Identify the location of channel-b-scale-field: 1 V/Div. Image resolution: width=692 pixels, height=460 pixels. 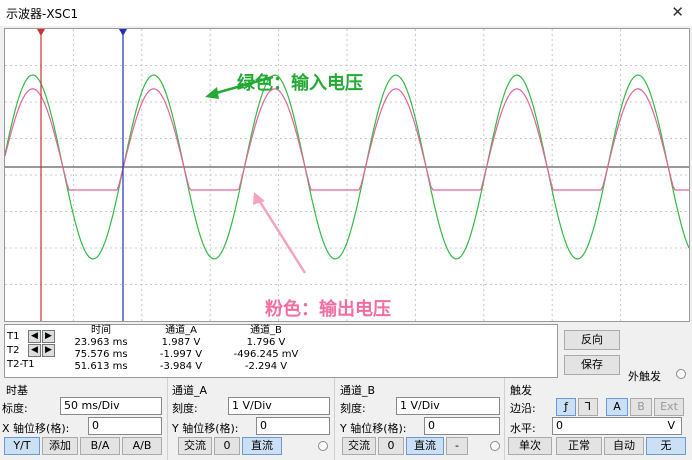
(448, 406).